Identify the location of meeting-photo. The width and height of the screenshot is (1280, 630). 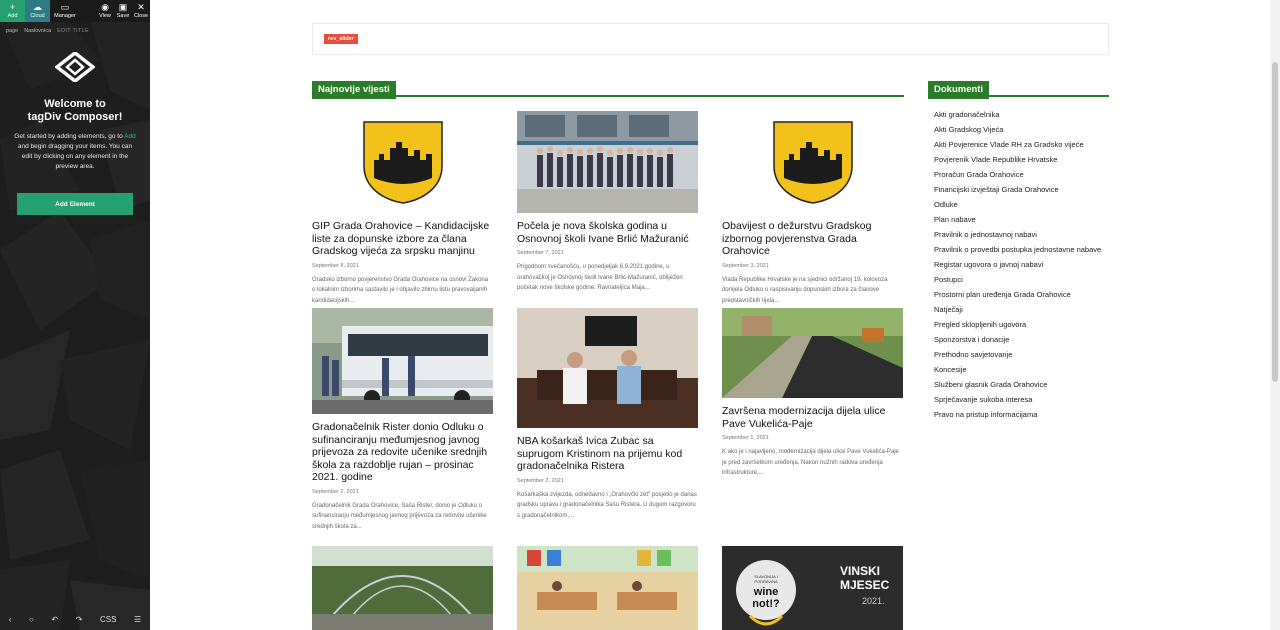
(607, 368).